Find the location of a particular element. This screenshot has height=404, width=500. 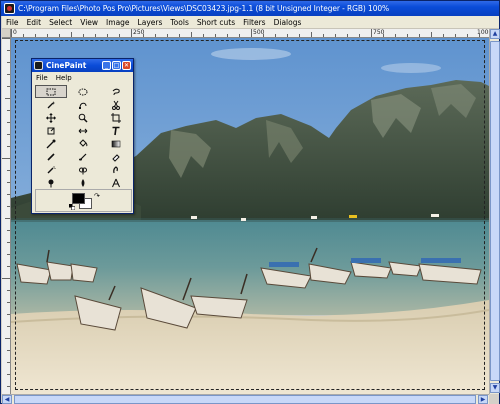

vertical-ruler is located at coordinates (6, 216).